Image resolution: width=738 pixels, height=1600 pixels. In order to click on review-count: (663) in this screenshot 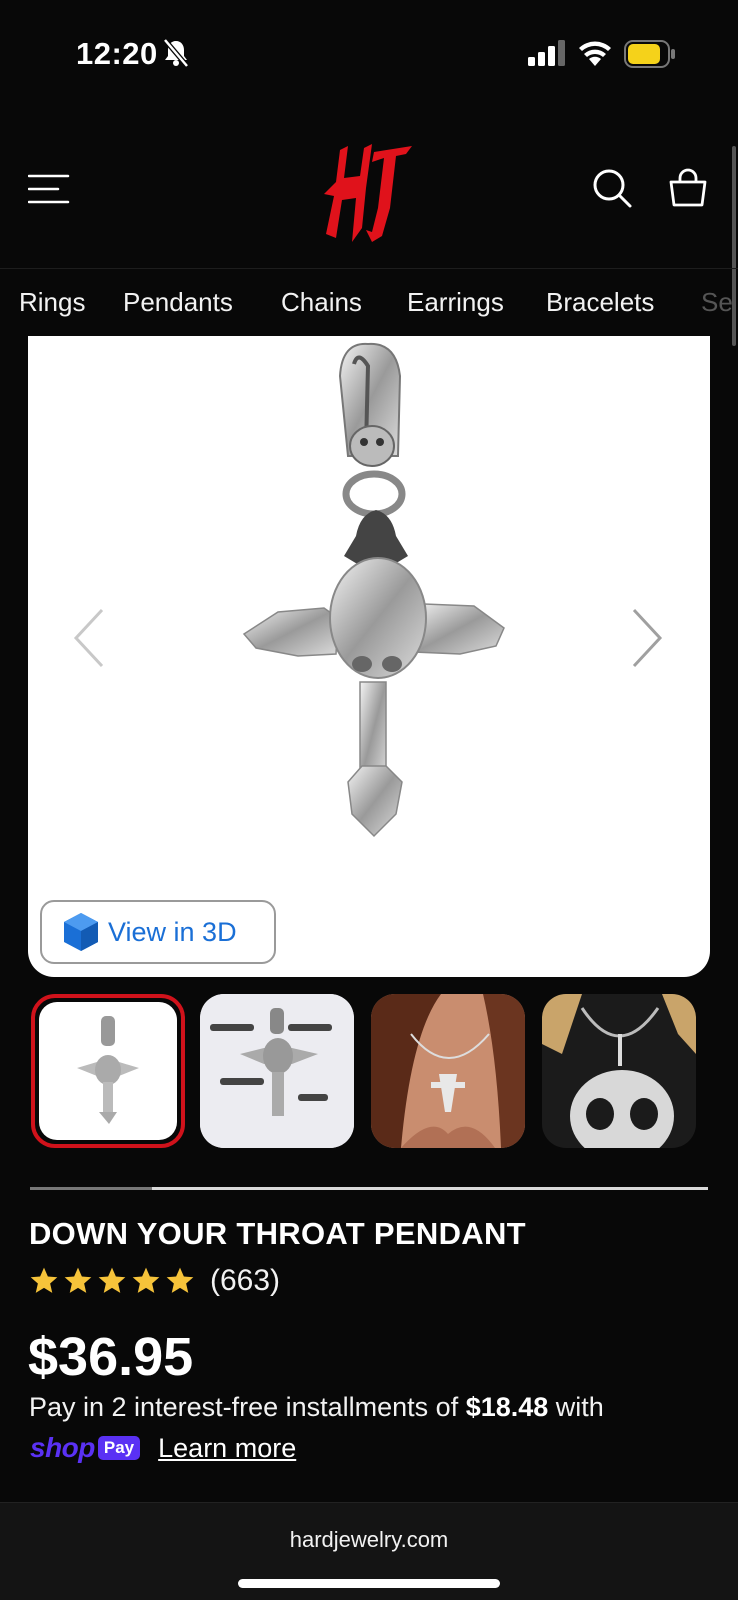, I will do `click(245, 1281)`.